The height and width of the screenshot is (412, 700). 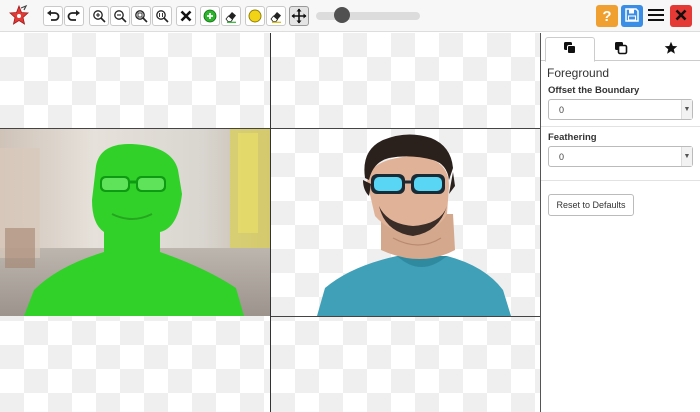 I want to click on copy-outline-icon, so click(x=621, y=49).